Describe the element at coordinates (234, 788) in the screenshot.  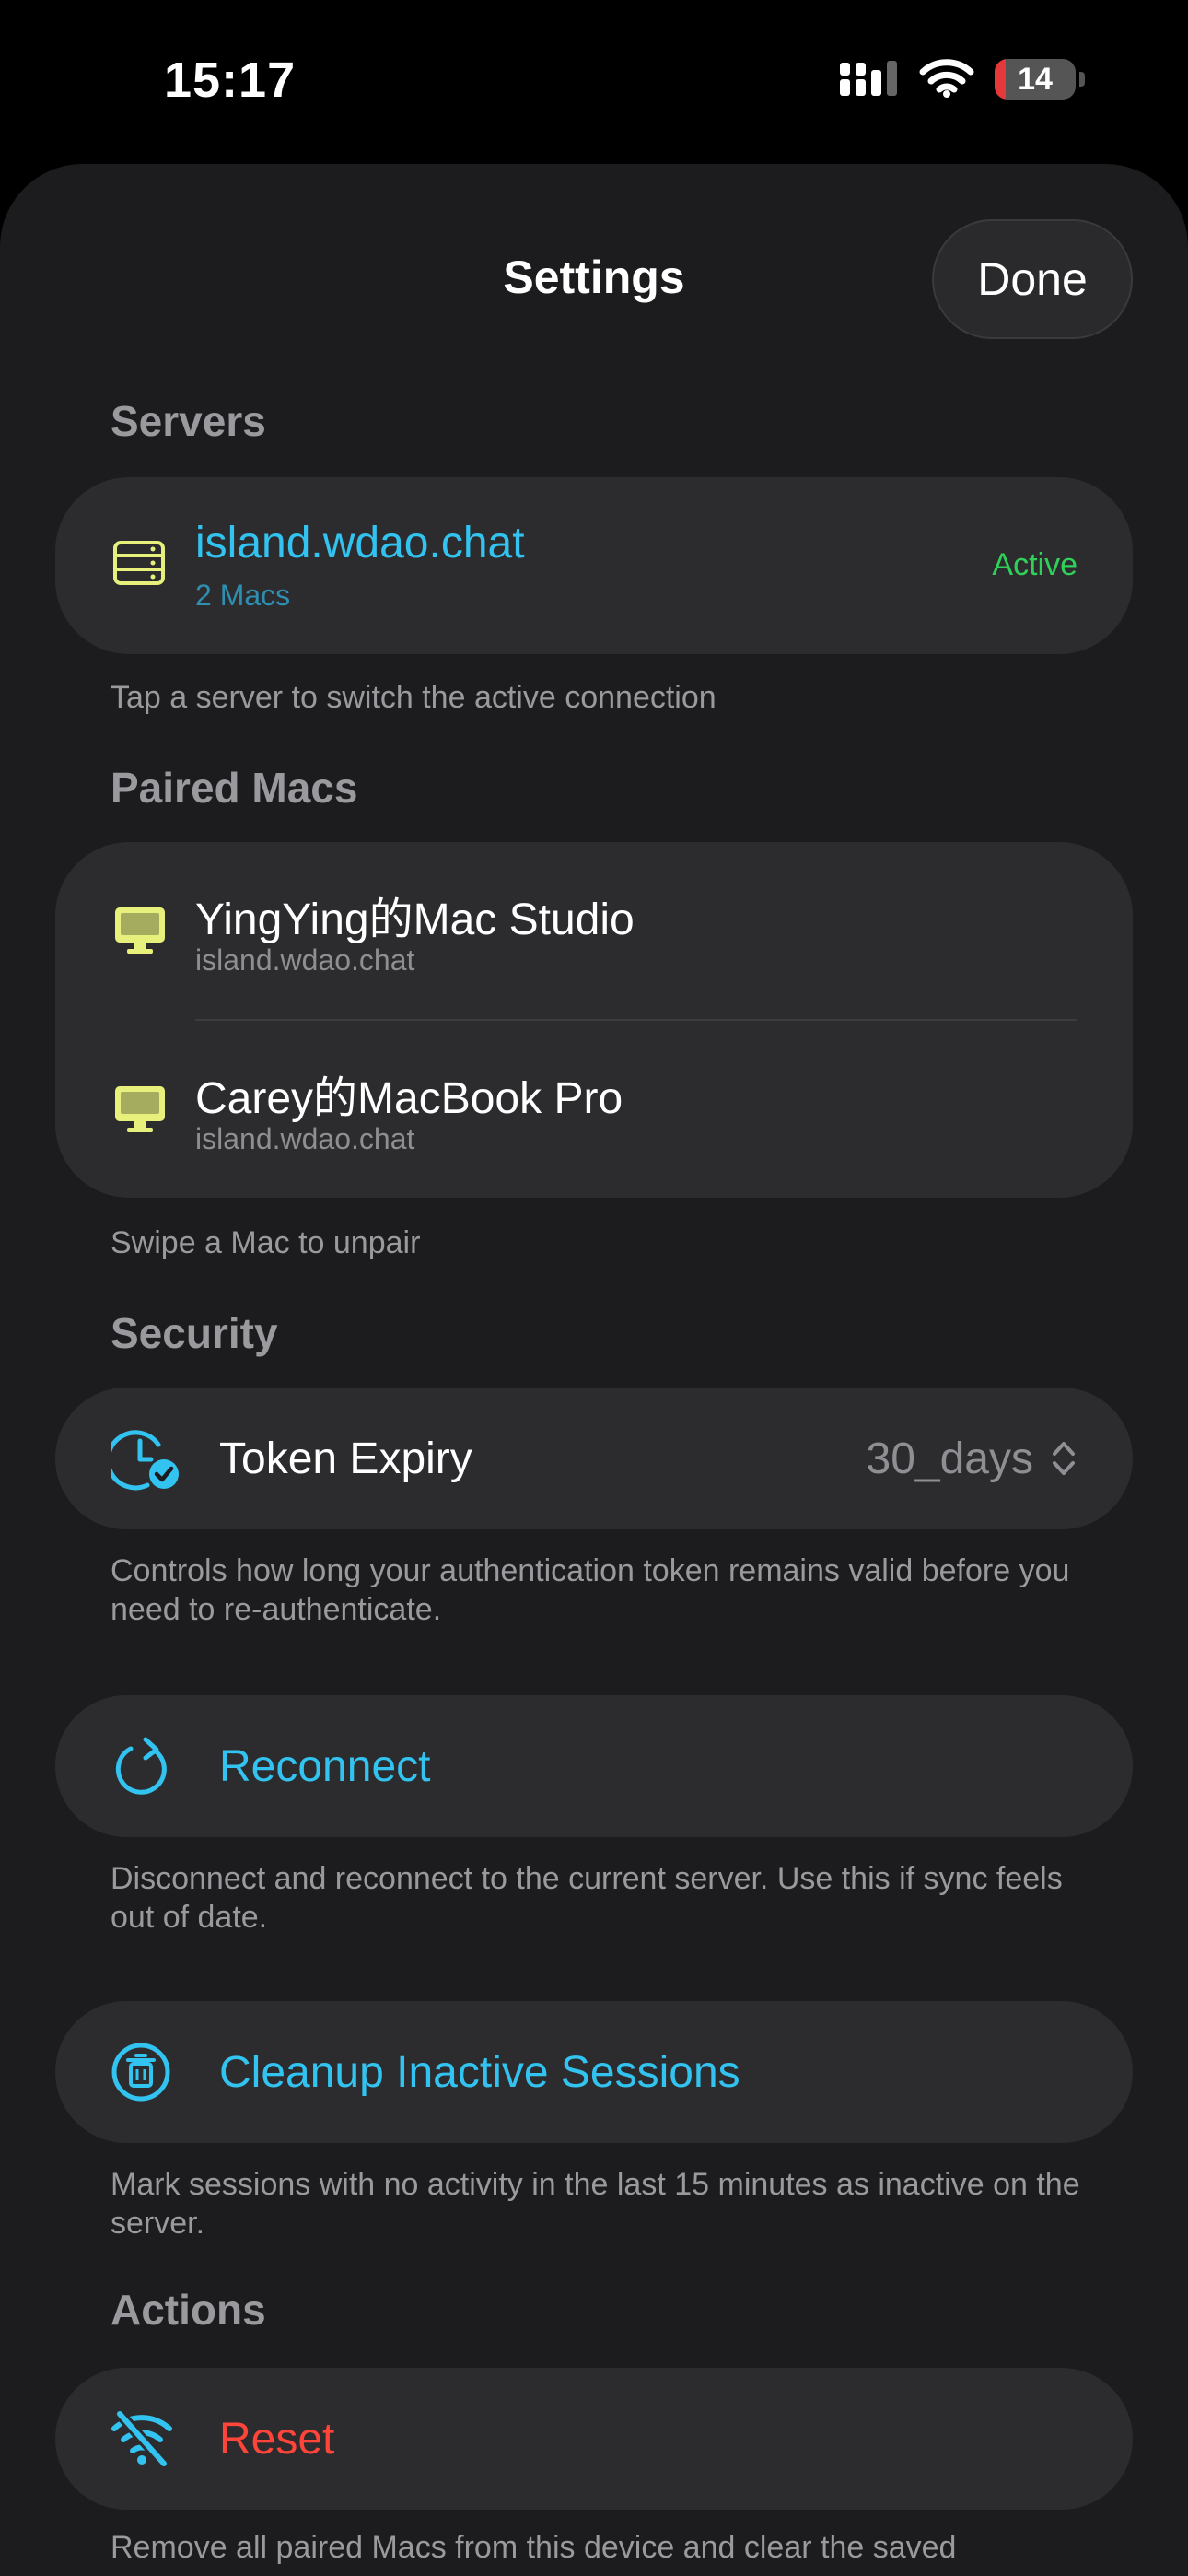
I see `section-header-paired-macs: Paired Macs` at that location.